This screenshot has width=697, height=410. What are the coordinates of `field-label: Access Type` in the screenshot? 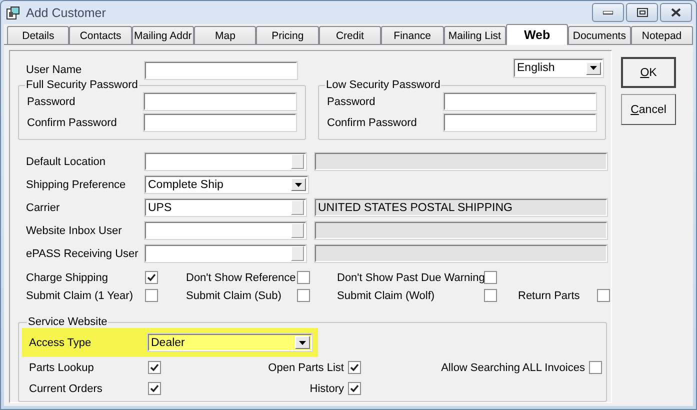 It's located at (60, 342).